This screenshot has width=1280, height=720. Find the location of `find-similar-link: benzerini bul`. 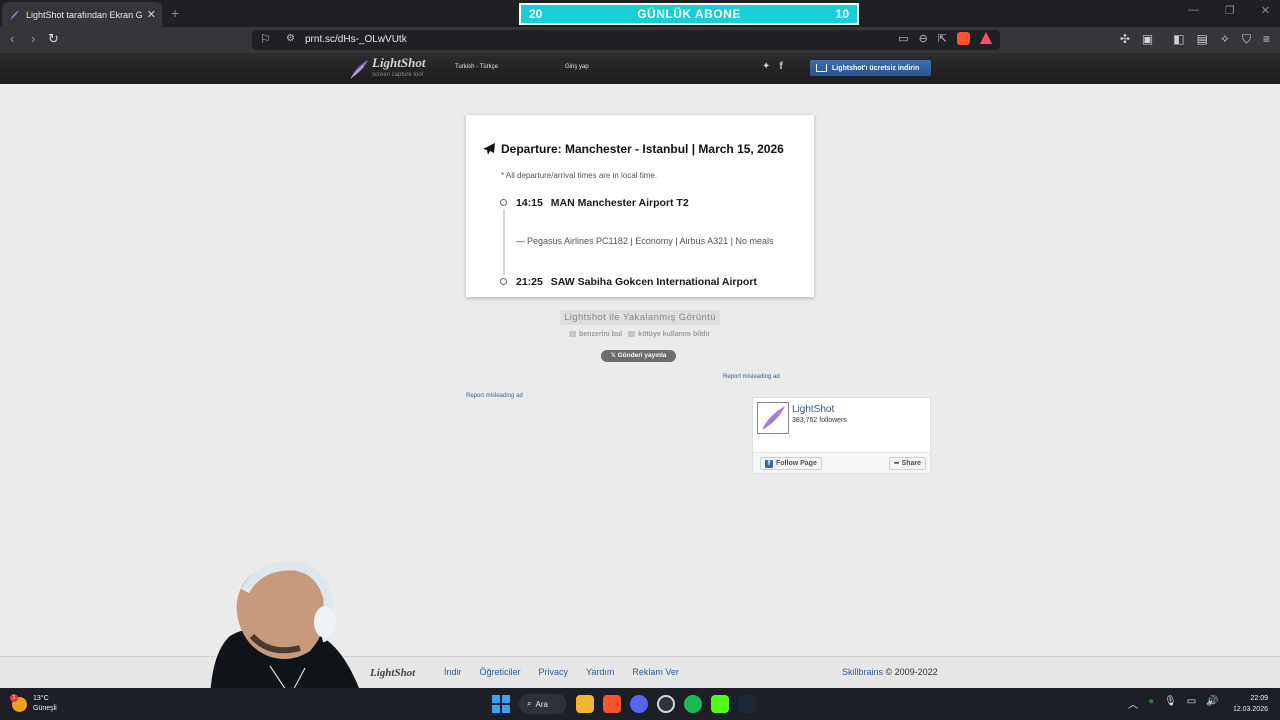

find-similar-link: benzerini bul is located at coordinates (595, 334).